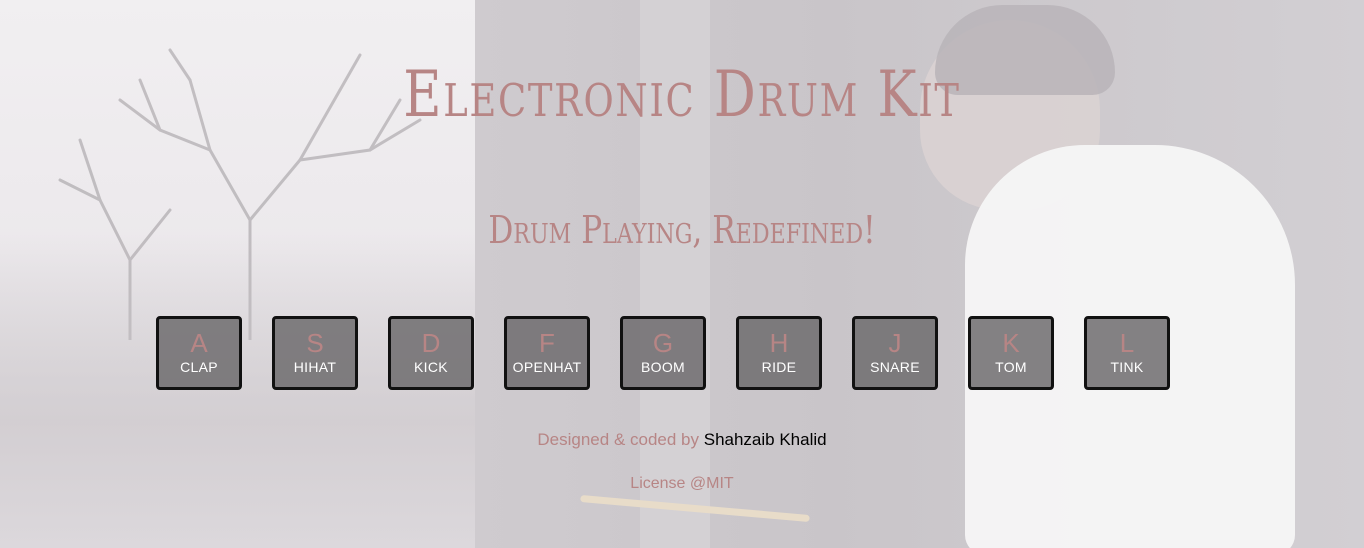 The width and height of the screenshot is (1364, 548). I want to click on key-sound-label: TINK, so click(1127, 367).